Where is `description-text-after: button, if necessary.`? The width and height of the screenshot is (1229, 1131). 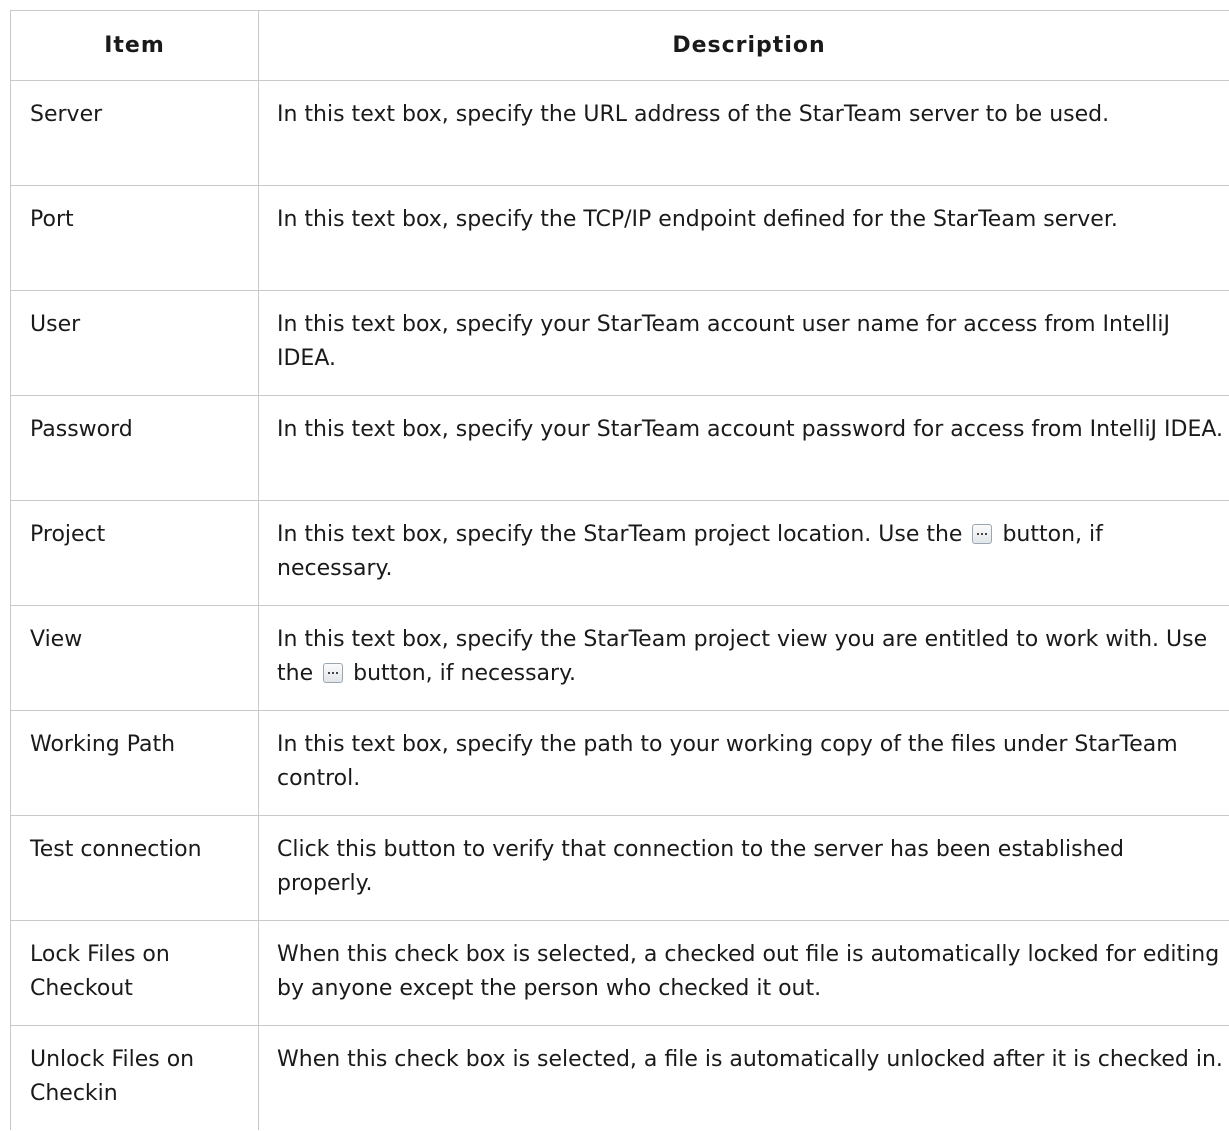
description-text-after: button, if necessary. is located at coordinates (464, 673).